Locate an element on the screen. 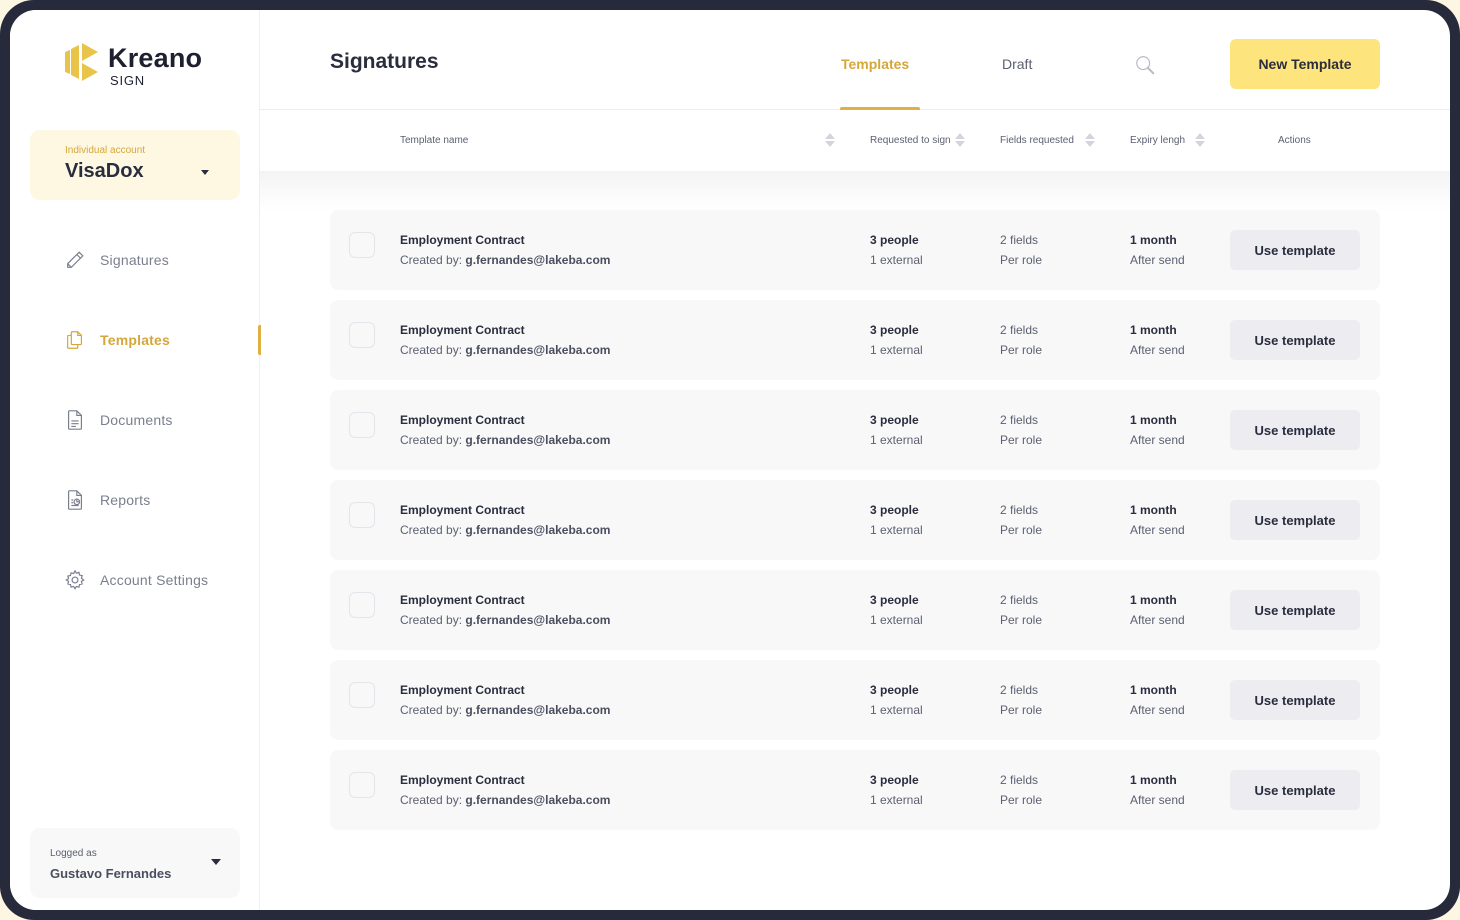 Image resolution: width=1460 pixels, height=920 pixels. column-header-template-name: Template name is located at coordinates (434, 140).